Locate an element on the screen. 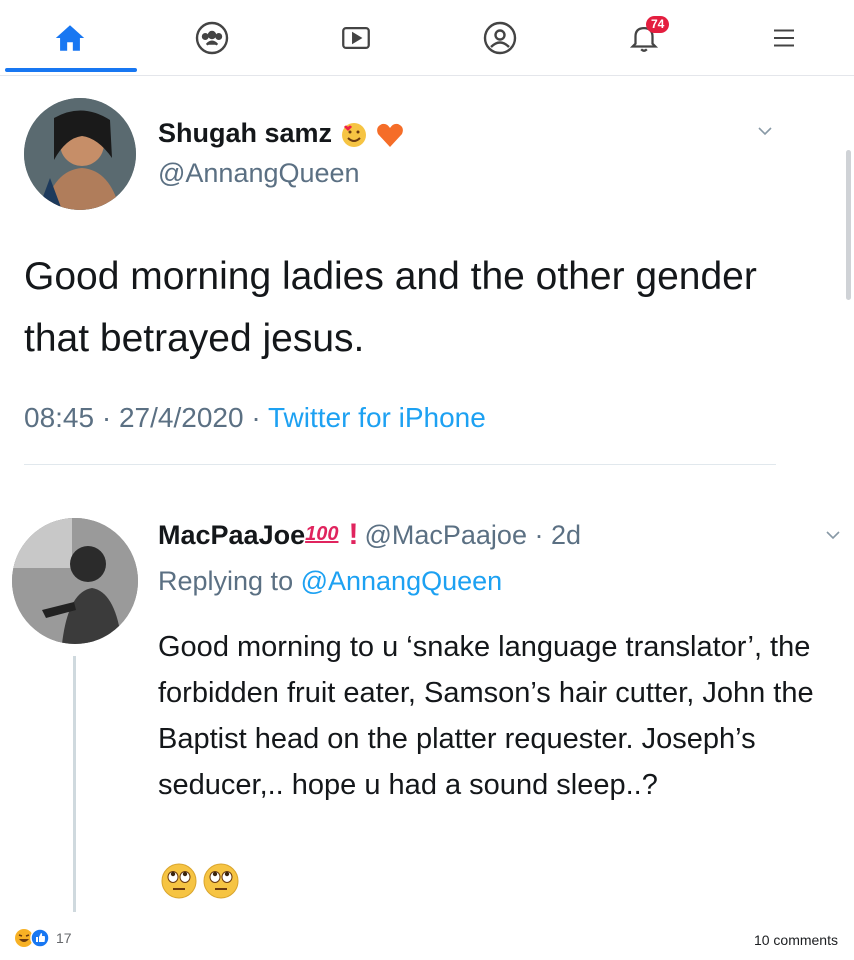 The image size is (854, 960). profile-icon is located at coordinates (500, 38).